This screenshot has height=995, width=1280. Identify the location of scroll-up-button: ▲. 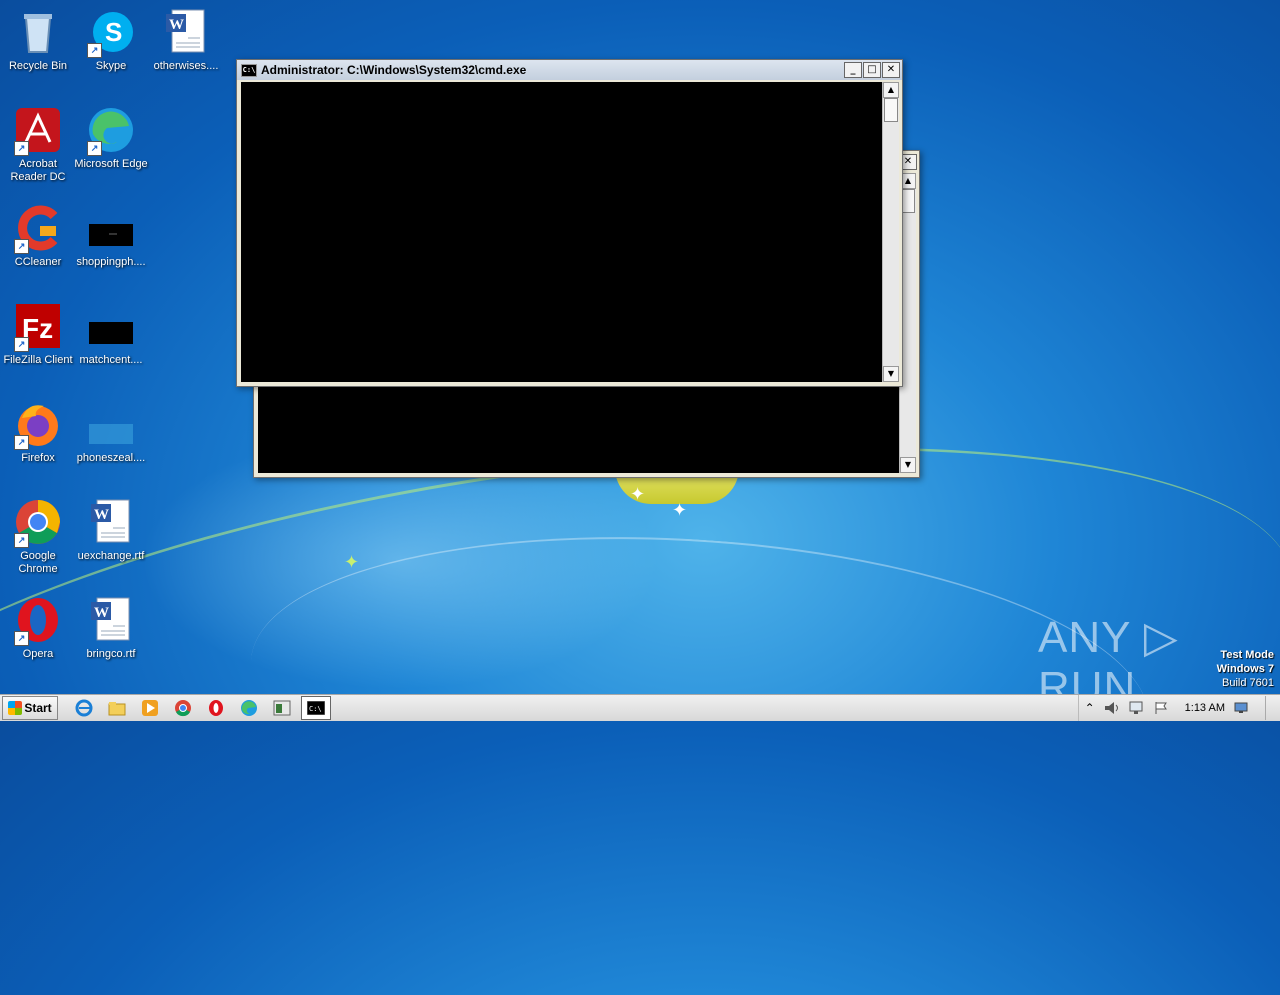
(891, 90).